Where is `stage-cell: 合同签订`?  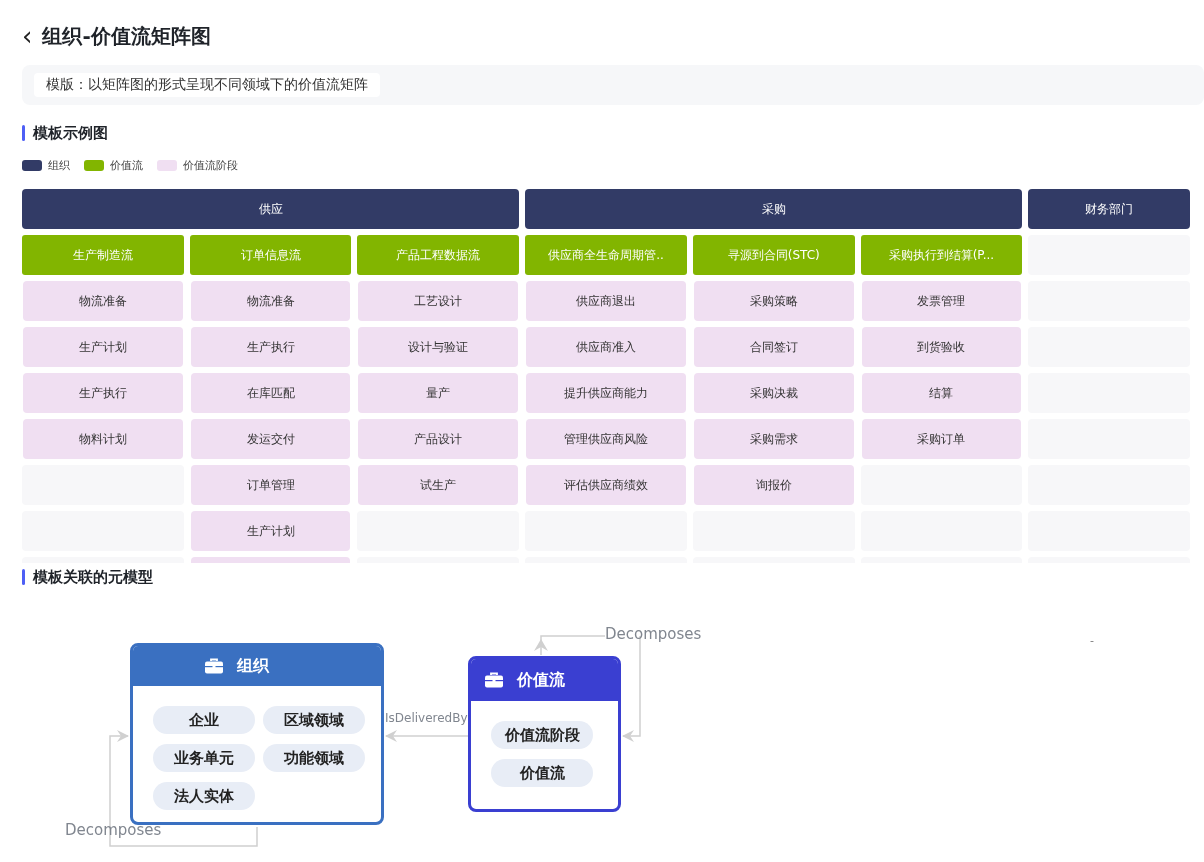
stage-cell: 合同签订 is located at coordinates (773, 347).